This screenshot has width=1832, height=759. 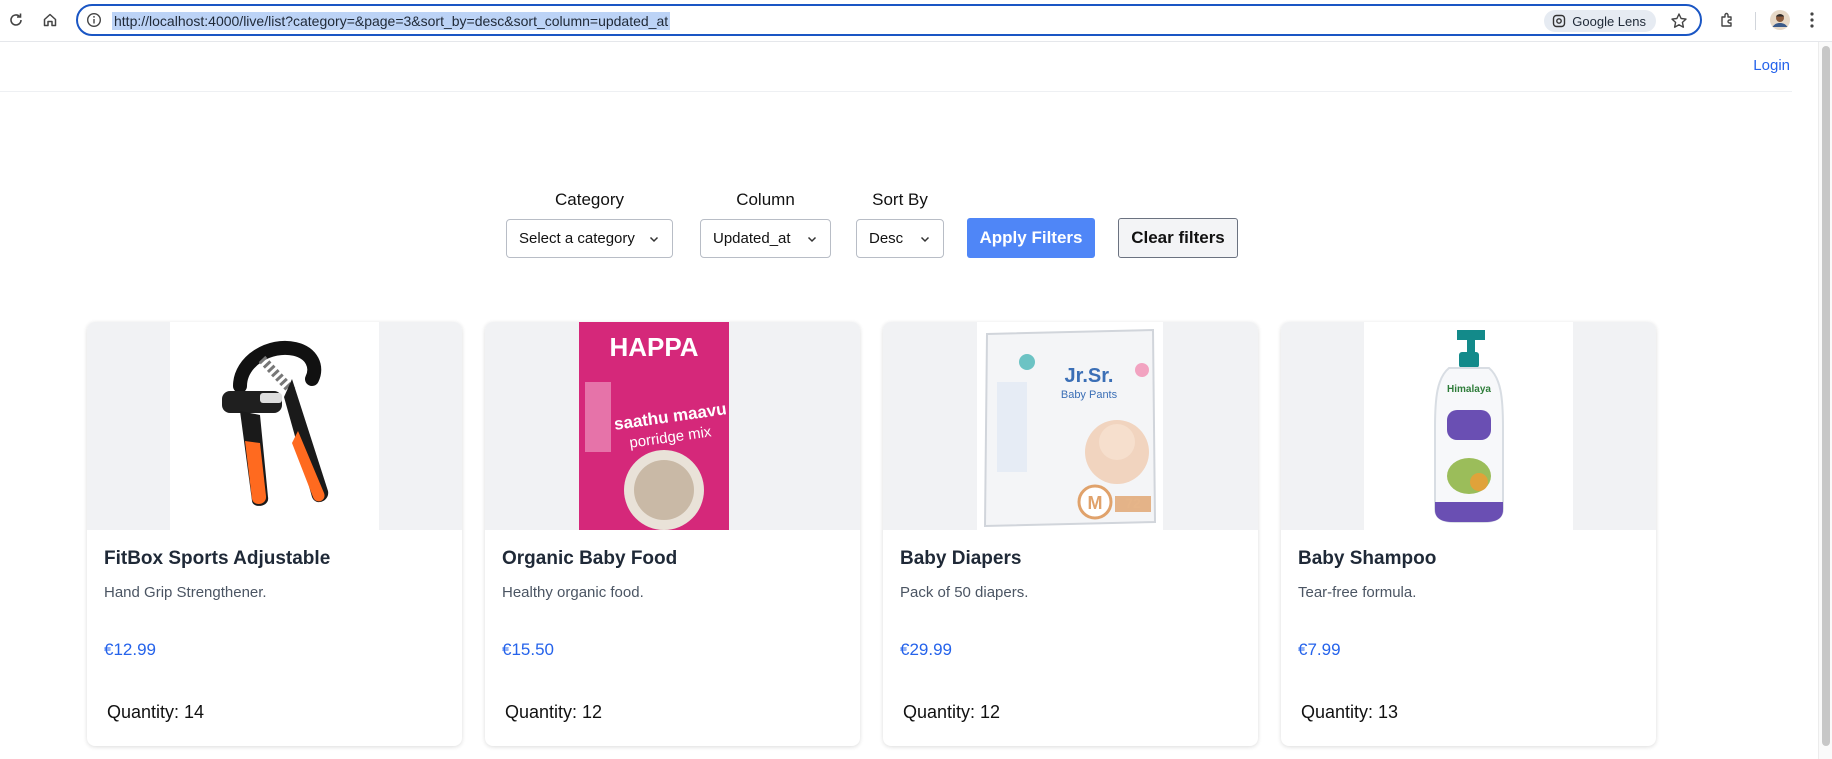 I want to click on column-select: Updated_at, so click(x=765, y=238).